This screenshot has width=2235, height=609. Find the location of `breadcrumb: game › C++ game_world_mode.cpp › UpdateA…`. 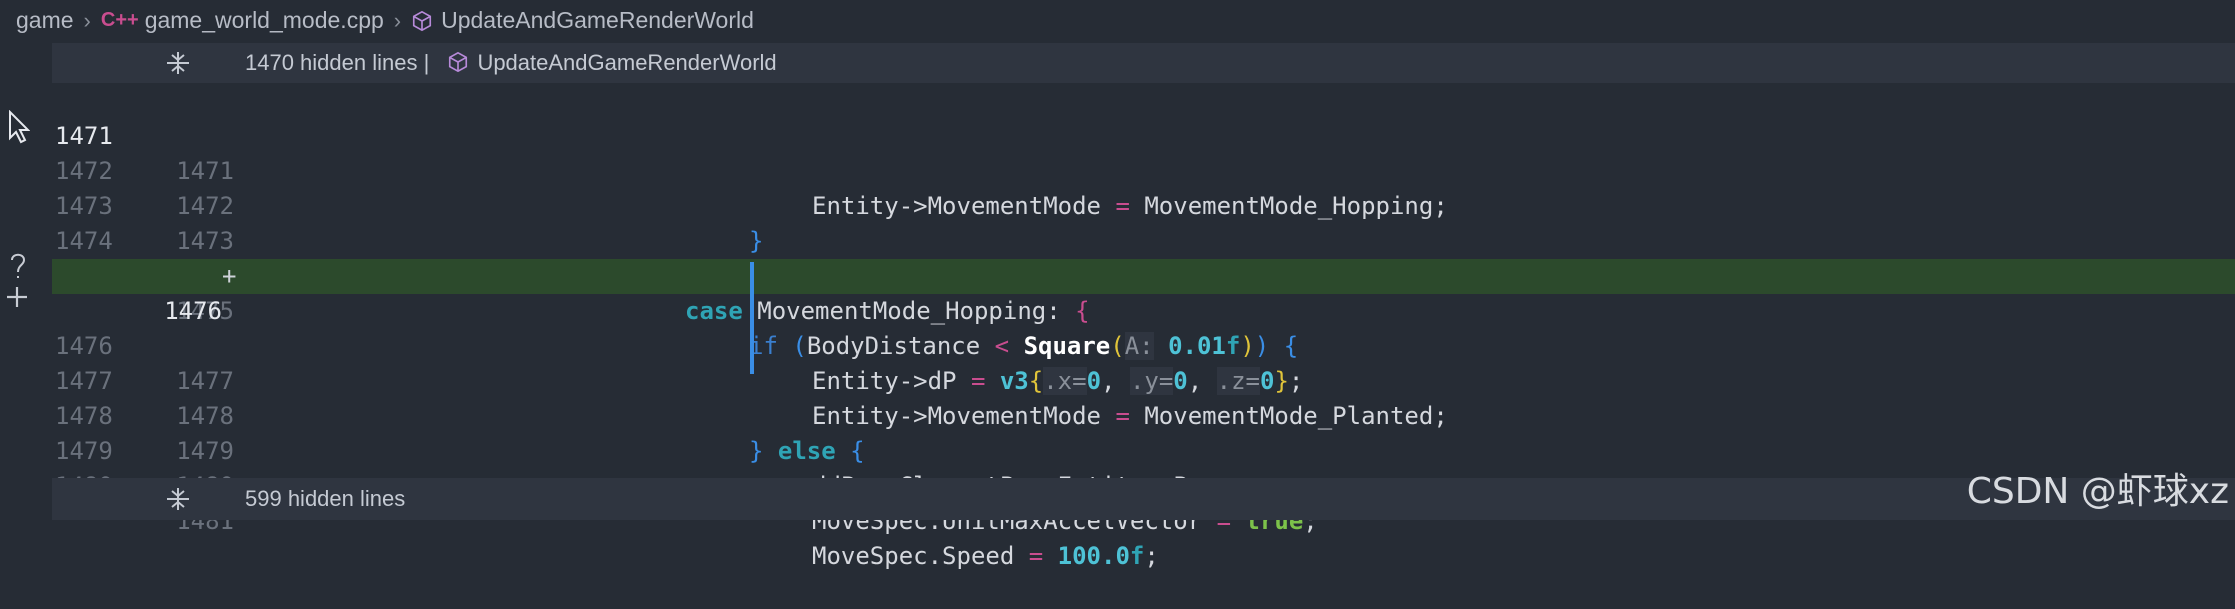

breadcrumb: game › C++ game_world_mode.cpp › UpdateA… is located at coordinates (1117, 20).